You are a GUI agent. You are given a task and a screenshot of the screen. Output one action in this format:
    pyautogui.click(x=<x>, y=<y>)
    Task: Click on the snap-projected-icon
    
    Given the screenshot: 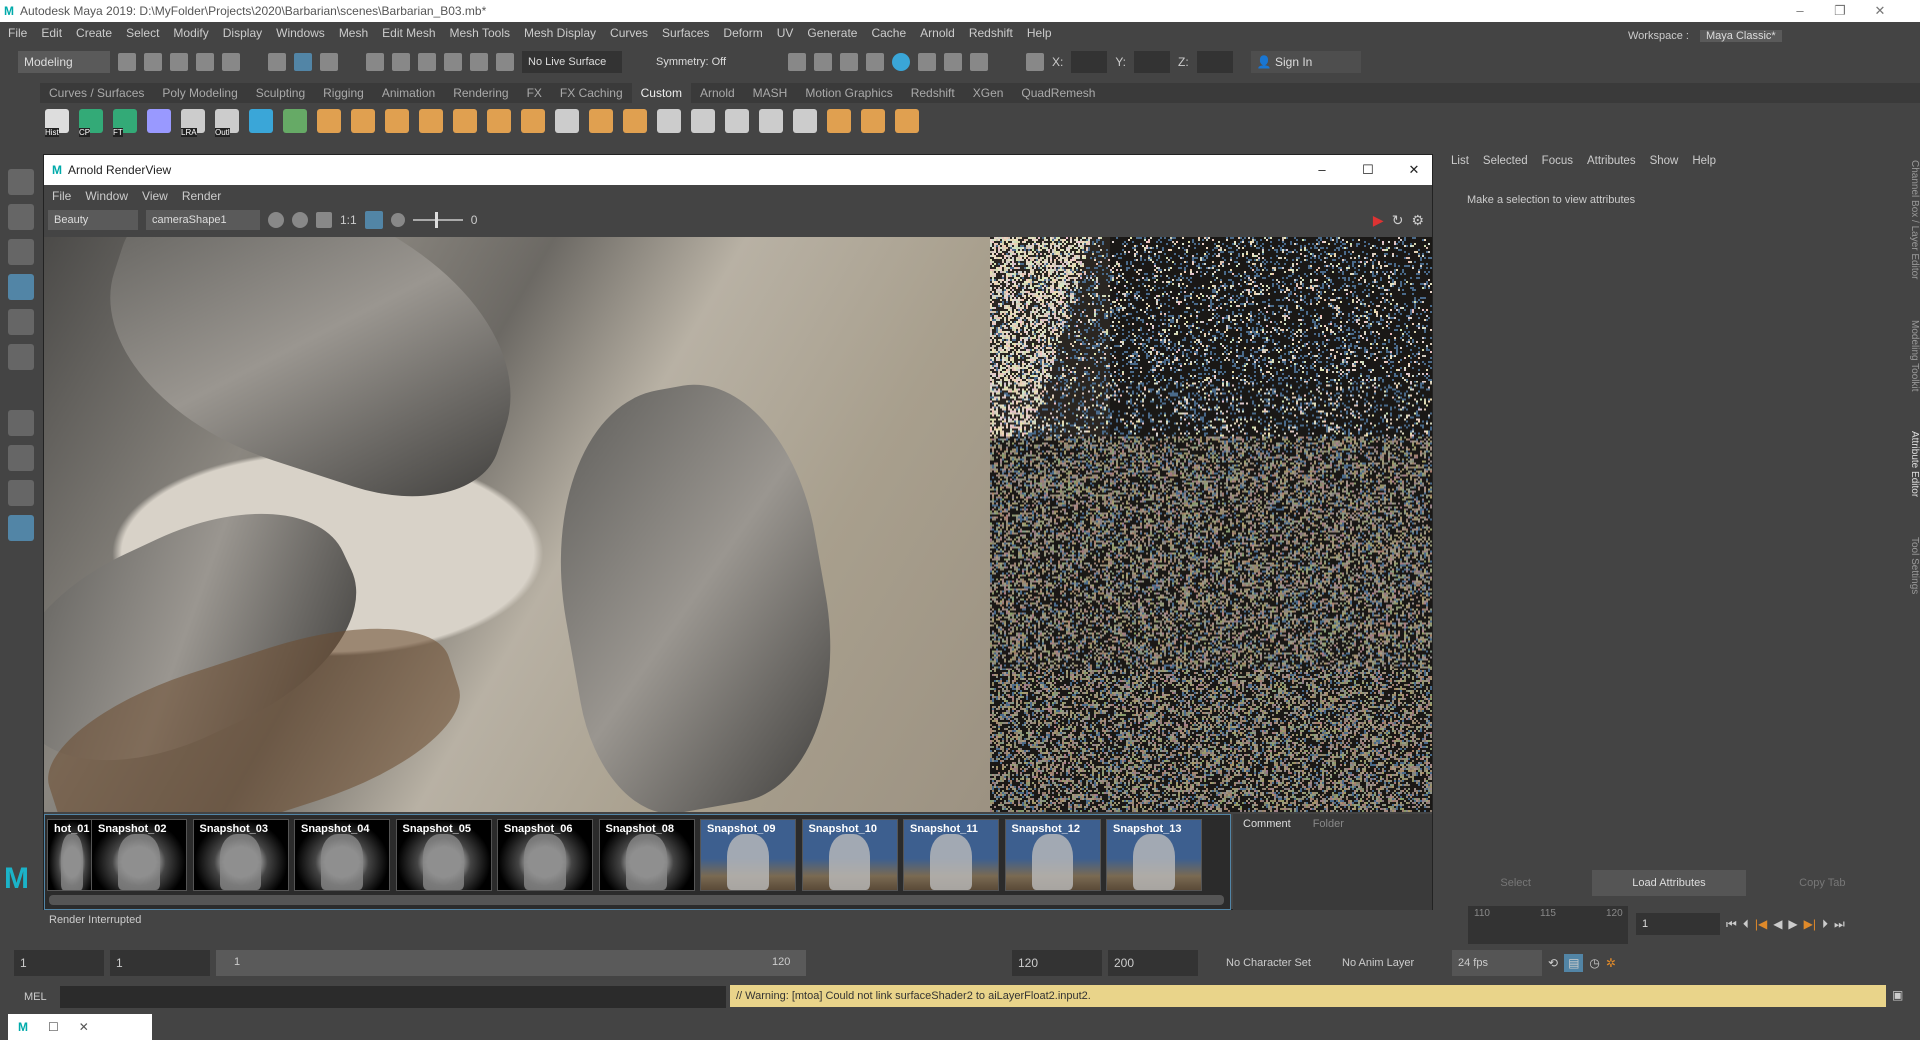 What is the action you would take?
    pyautogui.click(x=453, y=62)
    